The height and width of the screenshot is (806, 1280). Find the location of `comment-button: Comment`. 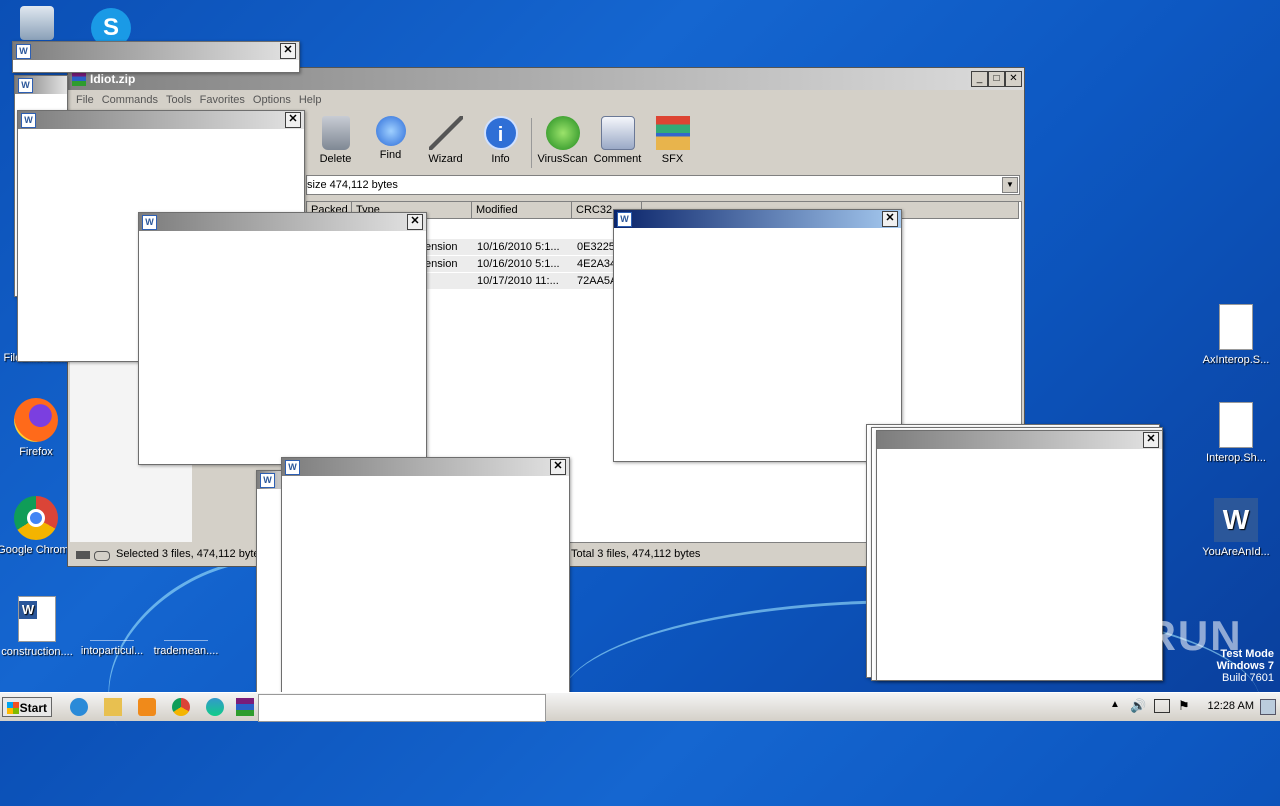

comment-button: Comment is located at coordinates (617, 143).